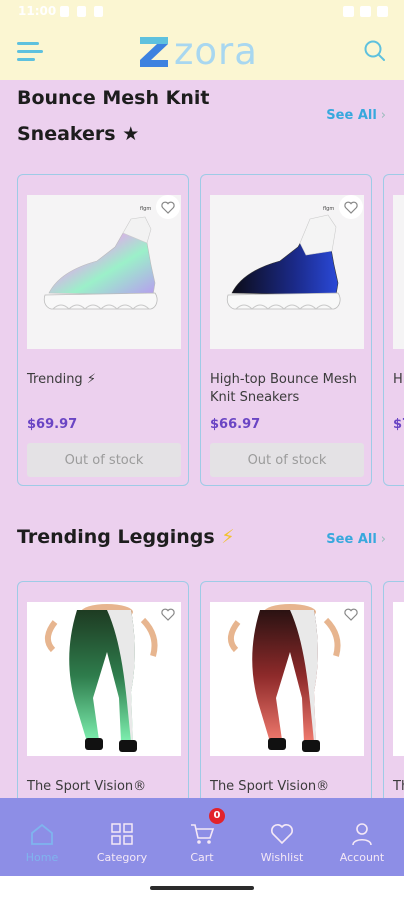 The height and width of the screenshot is (900, 404). What do you see at coordinates (61, 379) in the screenshot?
I see `product-name: Trending ⚡` at bounding box center [61, 379].